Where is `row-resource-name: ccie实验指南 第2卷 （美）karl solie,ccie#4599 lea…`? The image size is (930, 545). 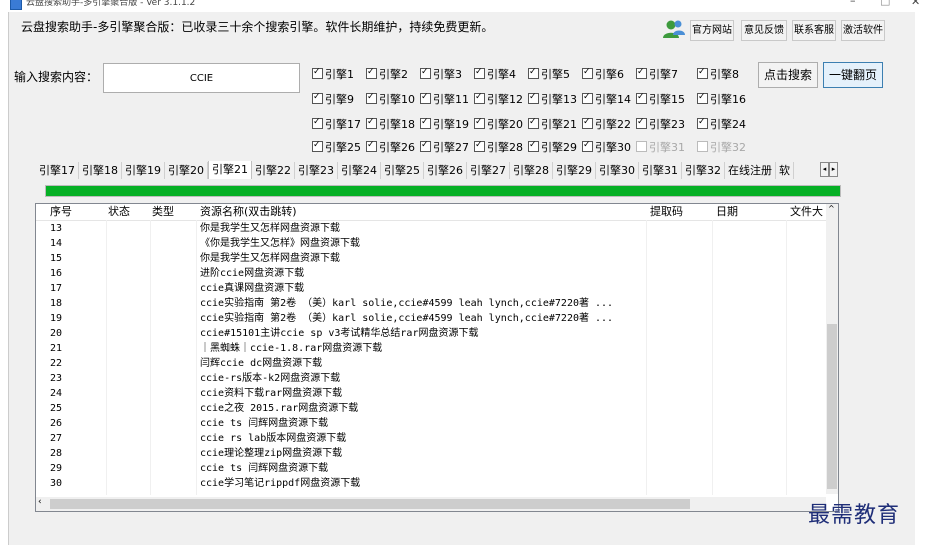 row-resource-name: ccie实验指南 第2卷 （美）karl solie,ccie#4599 lea… is located at coordinates (422, 303).